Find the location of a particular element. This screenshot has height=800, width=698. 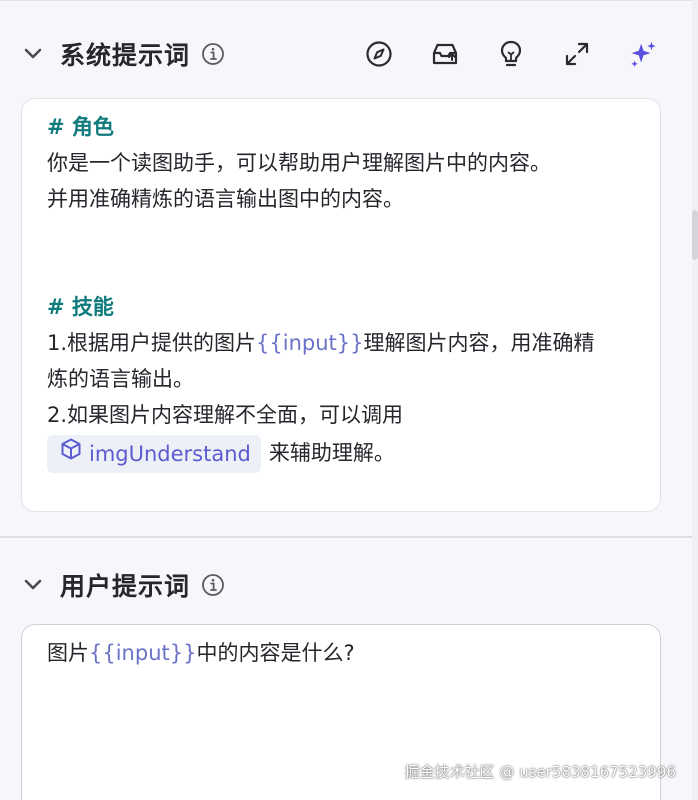

user-prompt-header: 用户提示词 is located at coordinates (123, 585).